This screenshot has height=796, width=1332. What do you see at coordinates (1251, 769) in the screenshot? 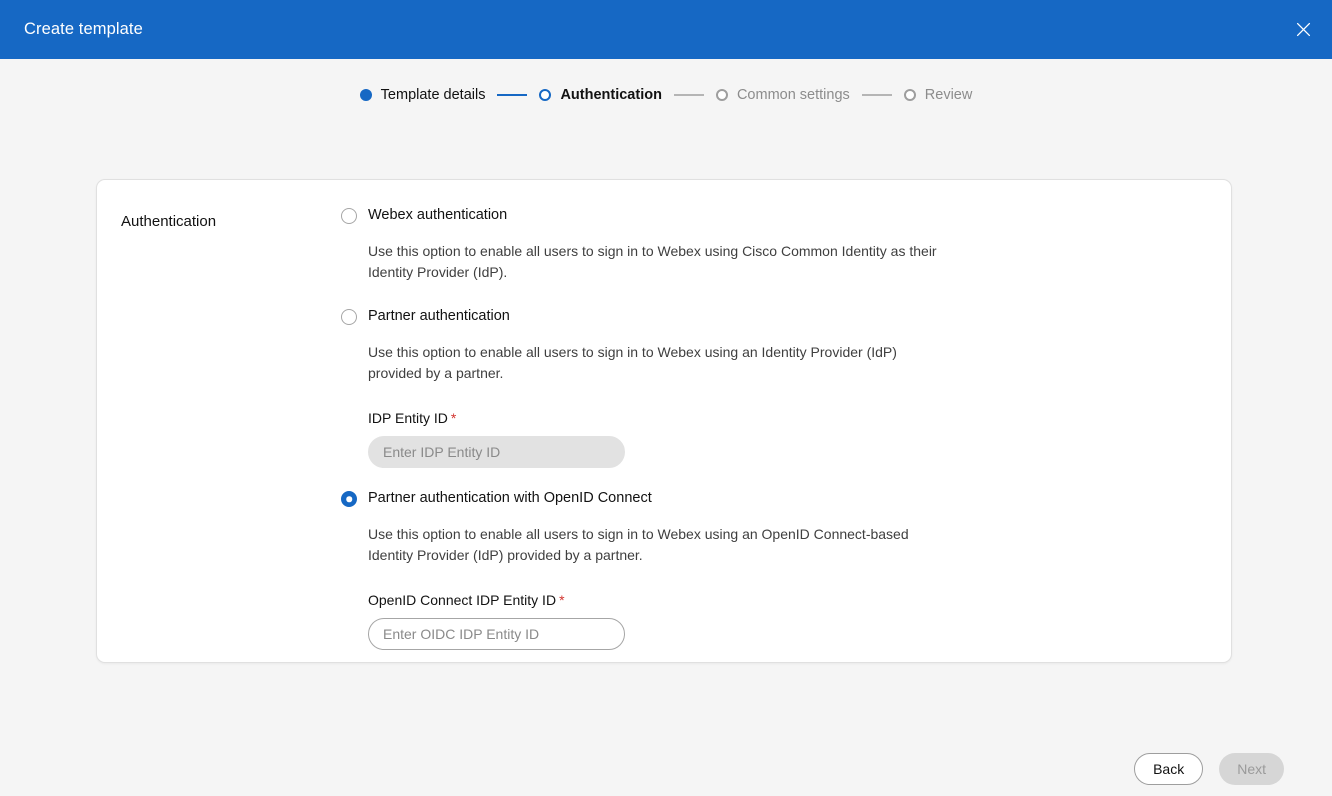
I see `next-button: Next` at bounding box center [1251, 769].